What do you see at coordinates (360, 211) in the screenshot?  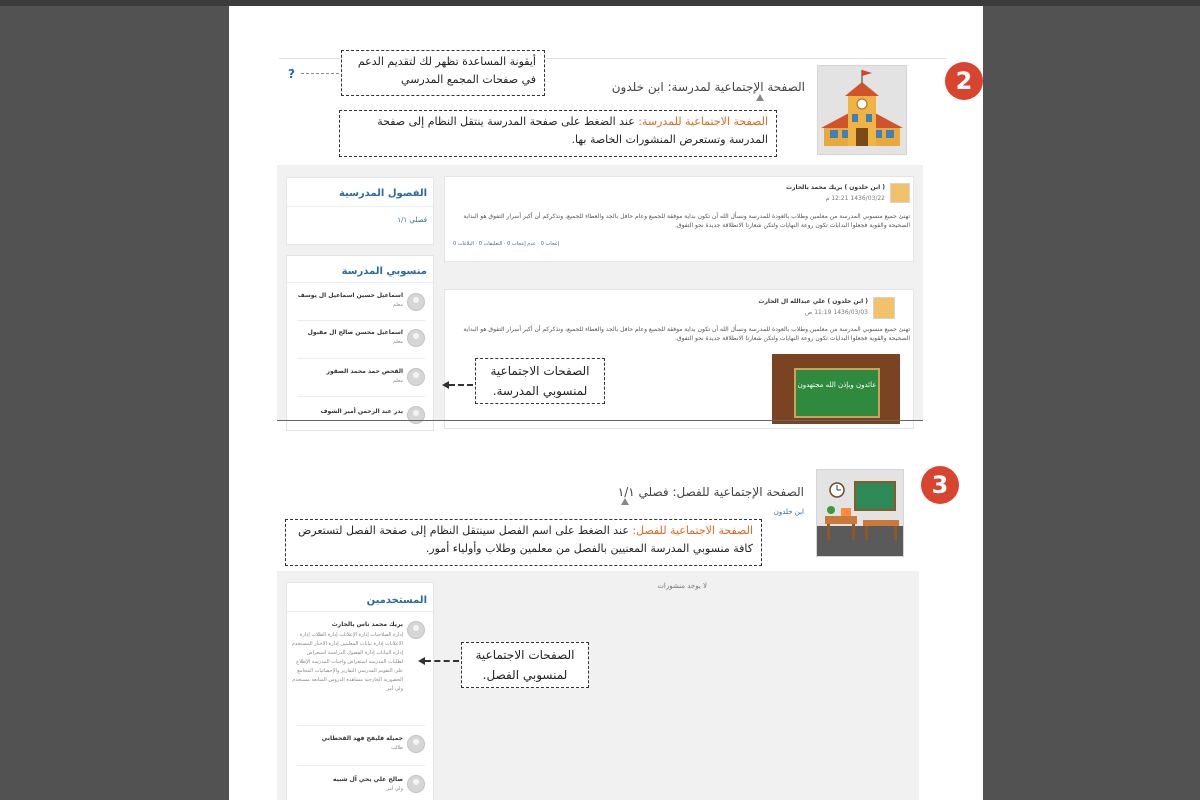 I see `classes-card: الفصول المدرسية فصلي ١/١` at bounding box center [360, 211].